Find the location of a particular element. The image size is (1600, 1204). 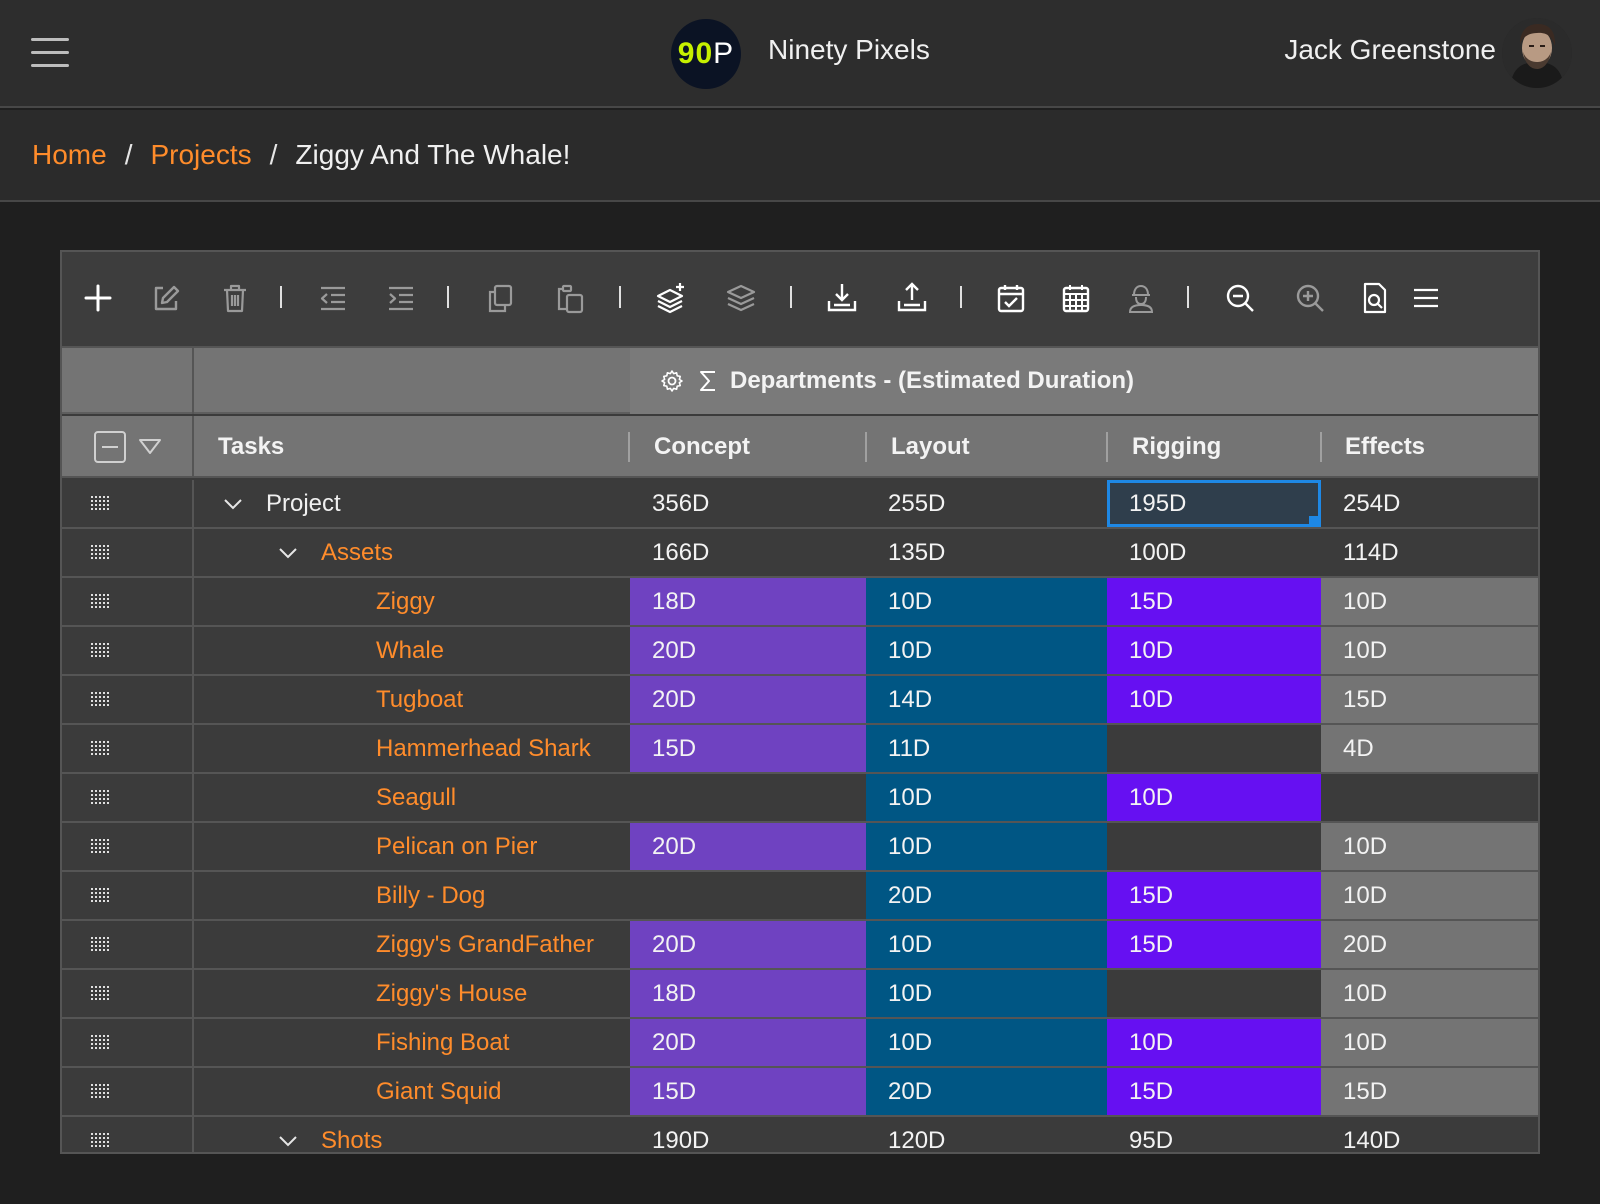

brand-logo: 90 P is located at coordinates (706, 54).